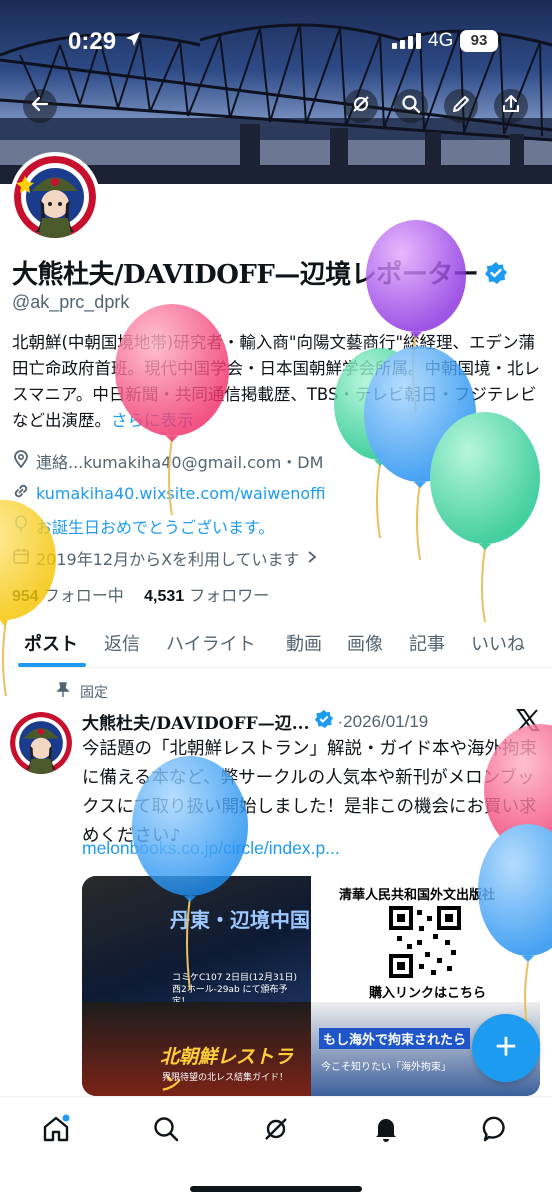 The image size is (552, 1200). I want to click on chat-bubble-icon, so click(496, 1131).